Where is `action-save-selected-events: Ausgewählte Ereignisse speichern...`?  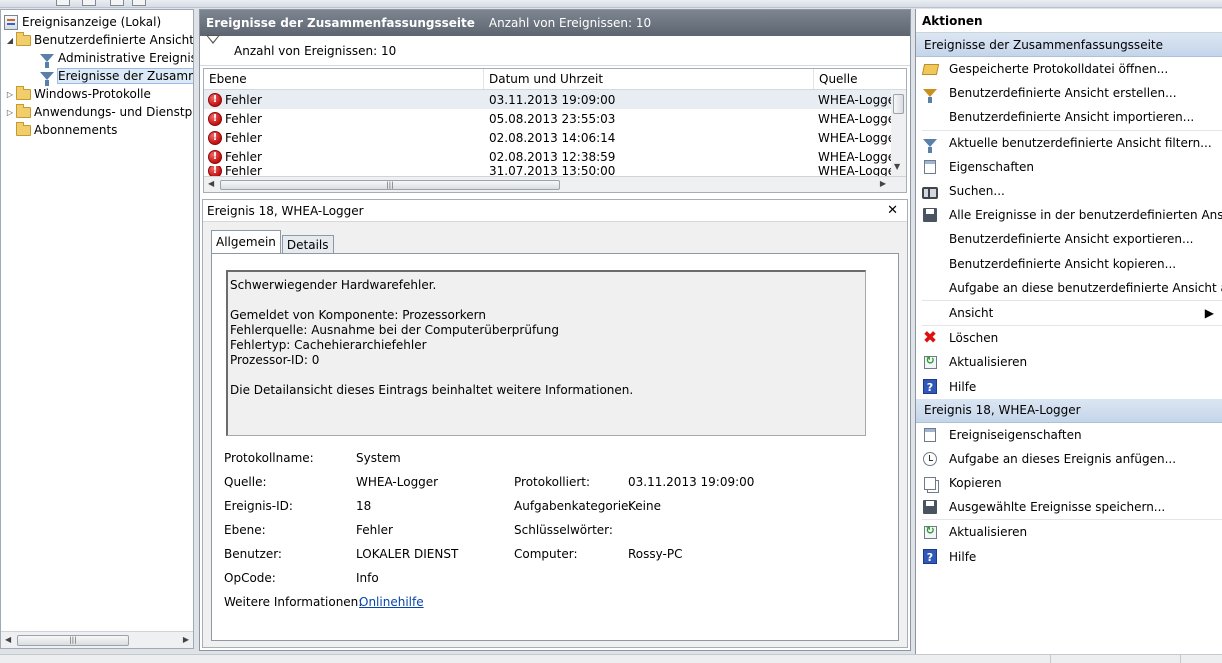
action-save-selected-events: Ausgewählte Ereignisse speichern... is located at coordinates (1069, 507).